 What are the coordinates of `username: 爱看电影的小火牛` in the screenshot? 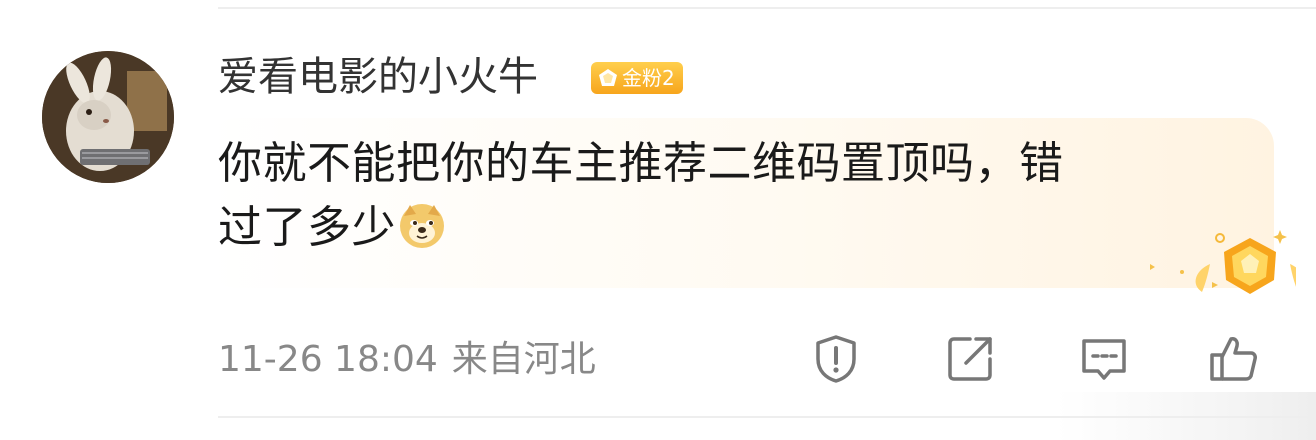 It's located at (378, 77).